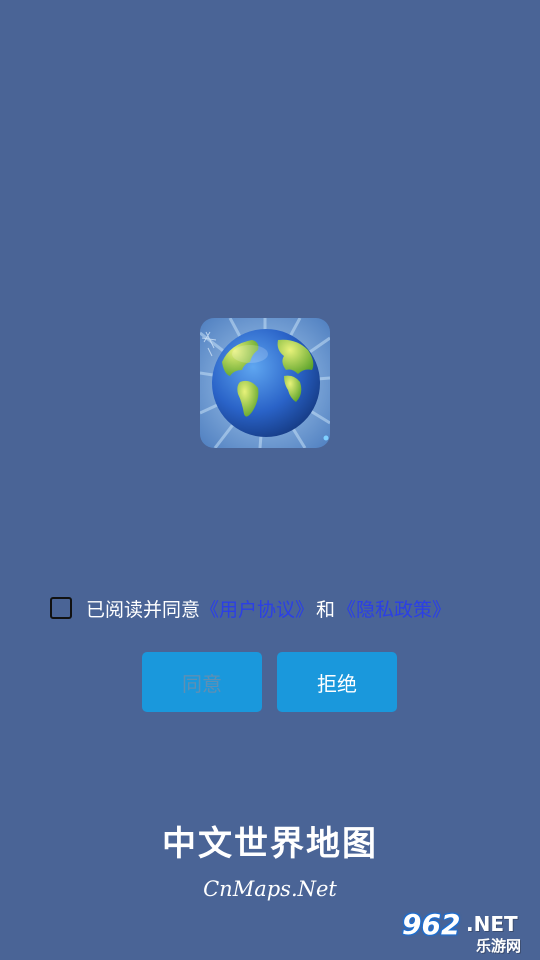 The image size is (540, 960). Describe the element at coordinates (326, 609) in the screenshot. I see `consent-conjunction: 和` at that location.